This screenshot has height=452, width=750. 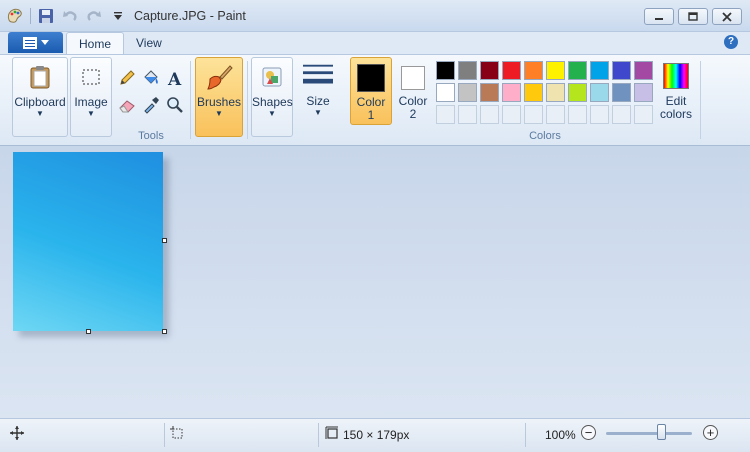 What do you see at coordinates (88, 331) in the screenshot?
I see `resize-handle-bottom` at bounding box center [88, 331].